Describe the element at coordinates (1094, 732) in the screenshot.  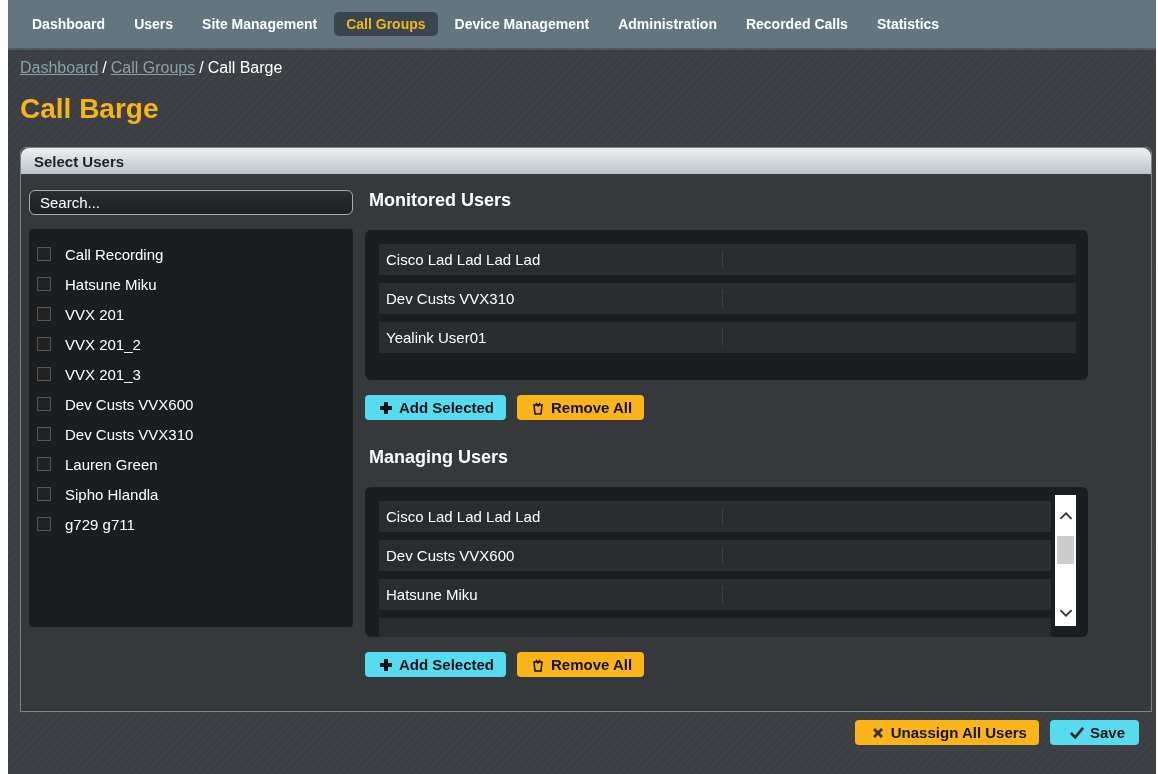
I see `save-button: Save` at that location.